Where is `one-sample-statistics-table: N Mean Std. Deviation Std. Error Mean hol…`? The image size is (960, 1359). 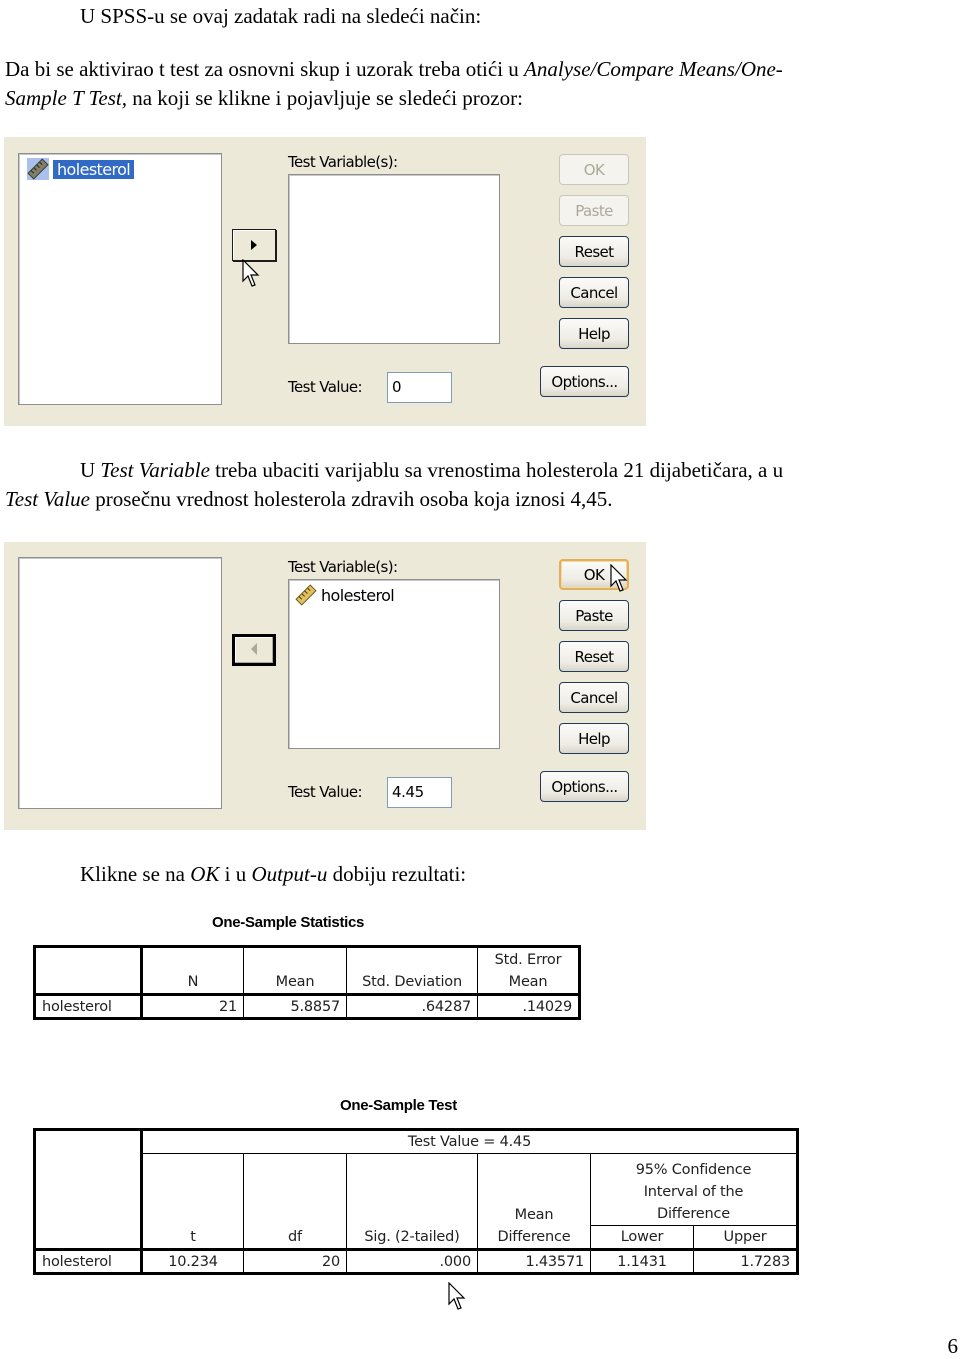
one-sample-statistics-table: N Mean Std. Deviation Std. Error Mean hol… is located at coordinates (307, 982).